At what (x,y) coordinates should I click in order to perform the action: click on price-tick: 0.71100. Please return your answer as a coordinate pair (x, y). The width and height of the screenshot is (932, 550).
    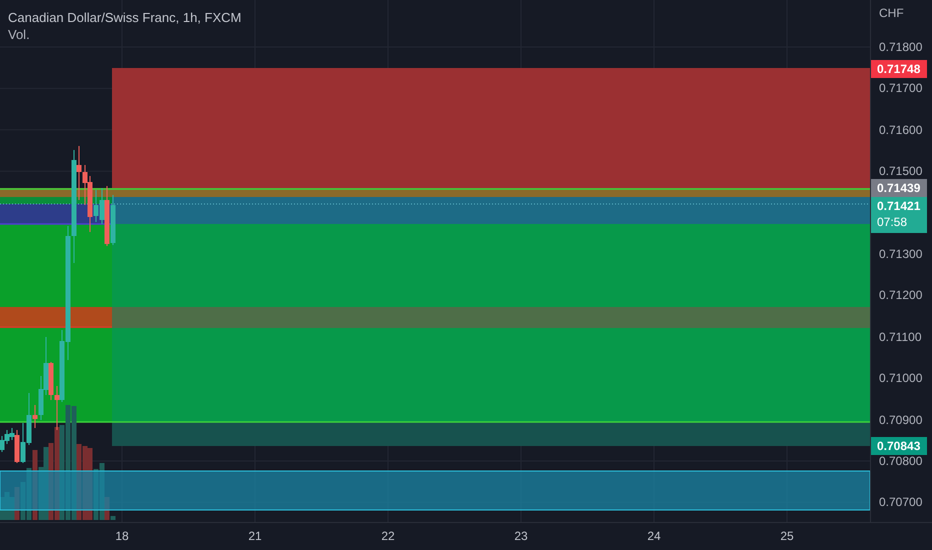
    Looking at the image, I should click on (900, 336).